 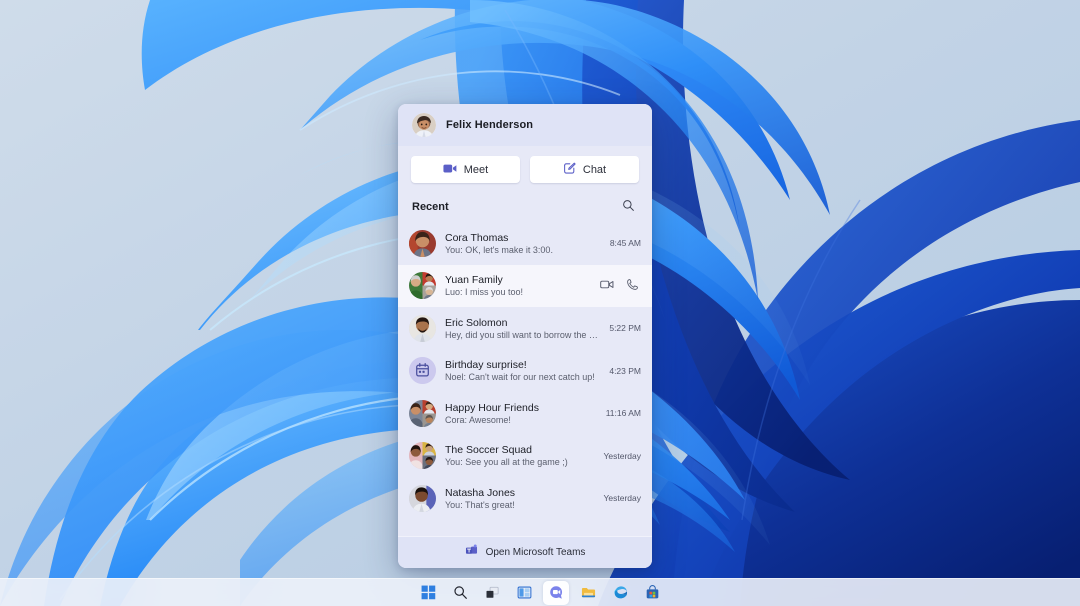 I want to click on folder-icon, so click(x=588, y=592).